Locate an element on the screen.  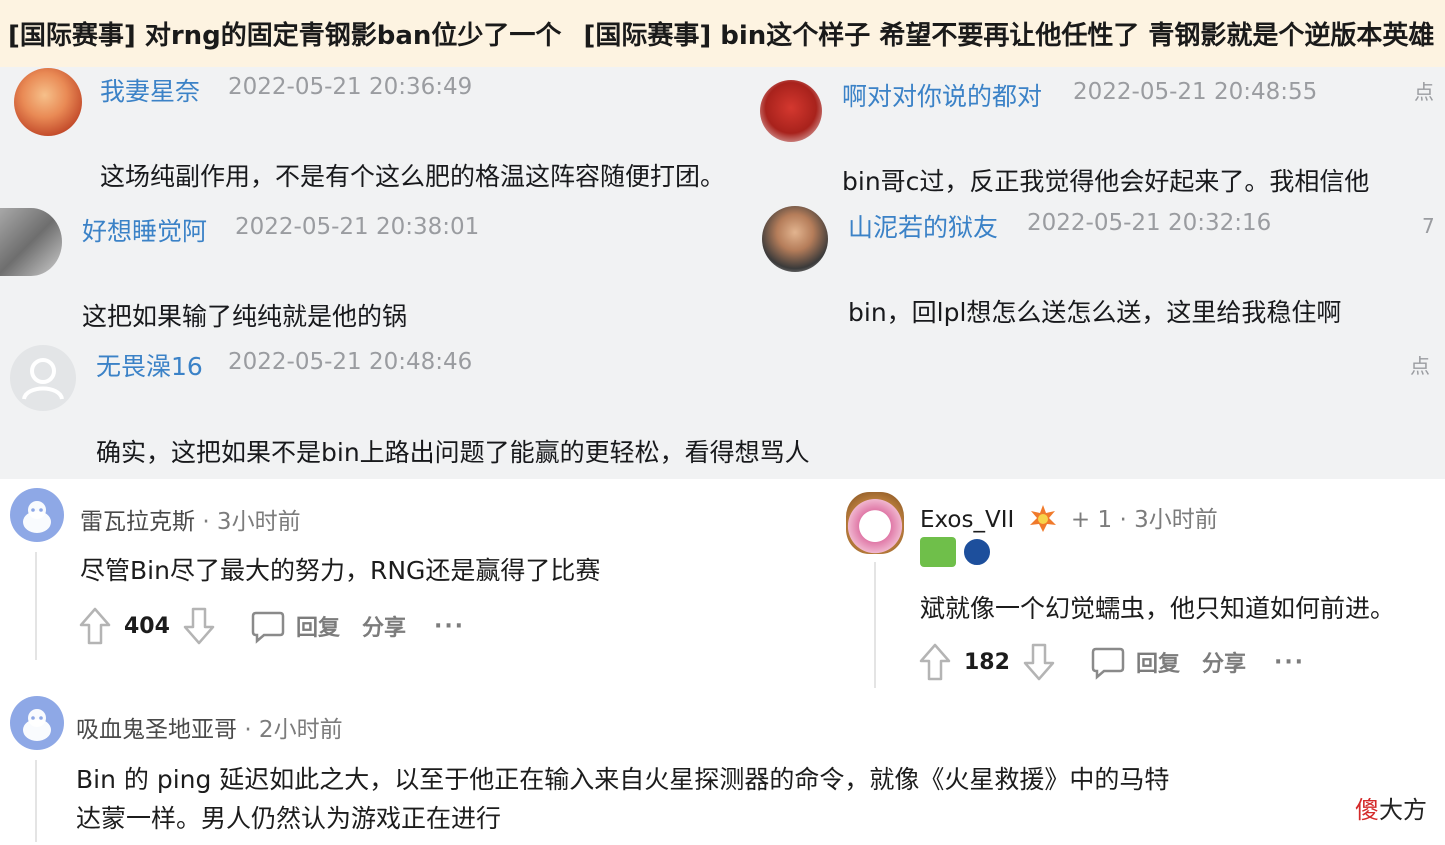
comment-text: 这把如果输了纯纯就是他的锅 is located at coordinates (245, 316).